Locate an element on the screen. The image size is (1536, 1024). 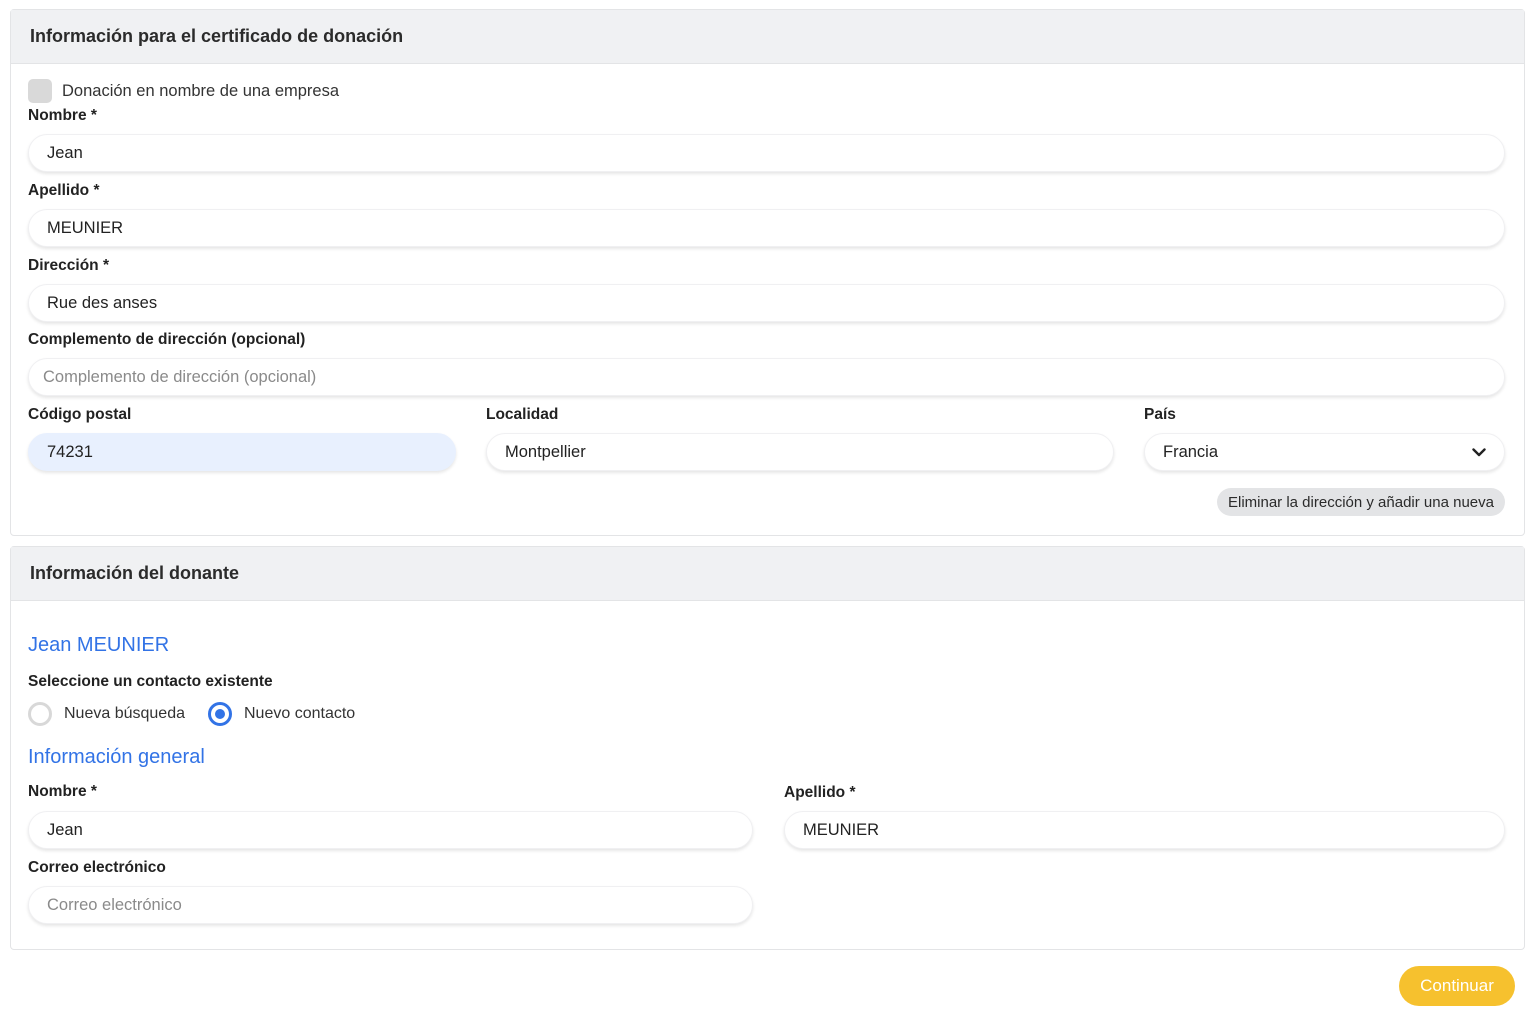
postal-code-label: Código postal is located at coordinates (80, 414).